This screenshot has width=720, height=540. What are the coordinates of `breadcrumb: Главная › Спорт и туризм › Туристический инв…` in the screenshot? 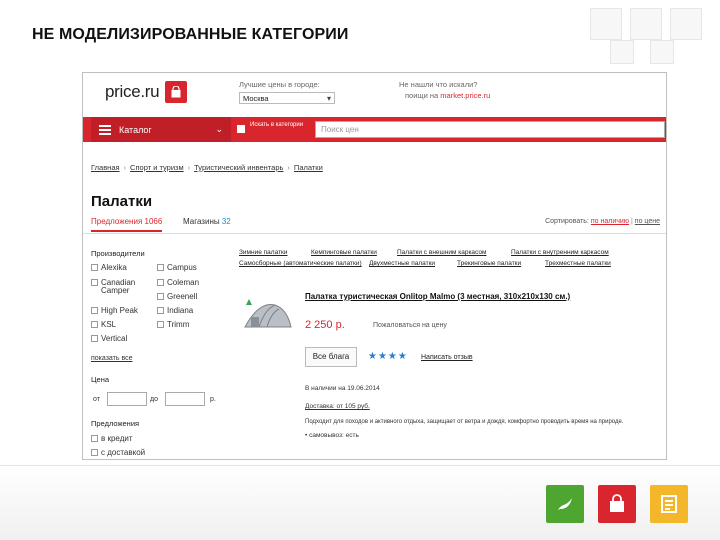 It's located at (207, 167).